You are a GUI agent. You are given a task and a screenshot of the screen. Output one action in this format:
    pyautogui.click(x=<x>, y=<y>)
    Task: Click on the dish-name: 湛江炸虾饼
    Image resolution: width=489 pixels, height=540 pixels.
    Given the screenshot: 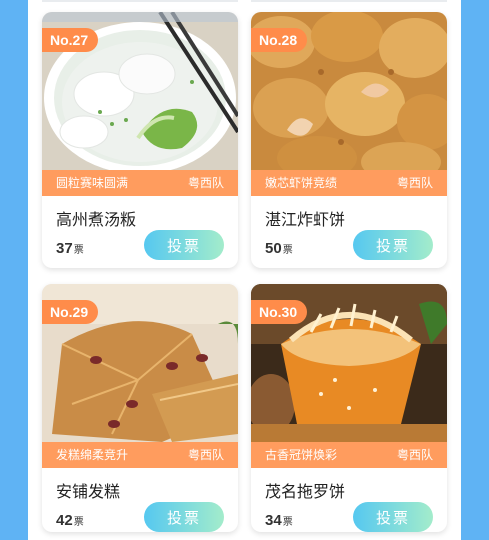 What is the action you would take?
    pyautogui.click(x=305, y=219)
    